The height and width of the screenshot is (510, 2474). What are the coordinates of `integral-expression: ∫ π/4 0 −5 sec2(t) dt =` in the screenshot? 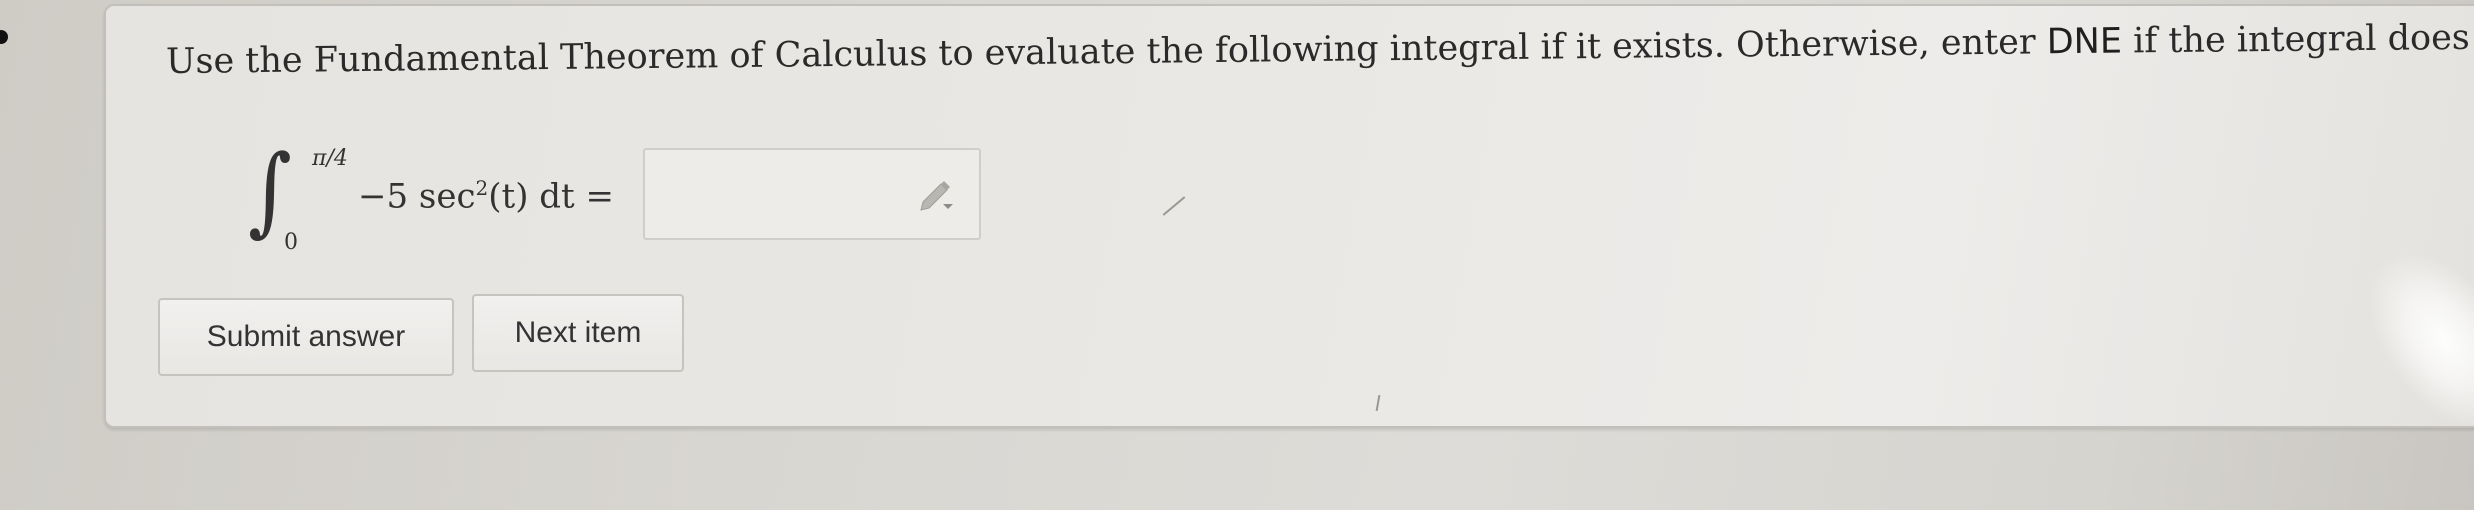 It's located at (450, 200).